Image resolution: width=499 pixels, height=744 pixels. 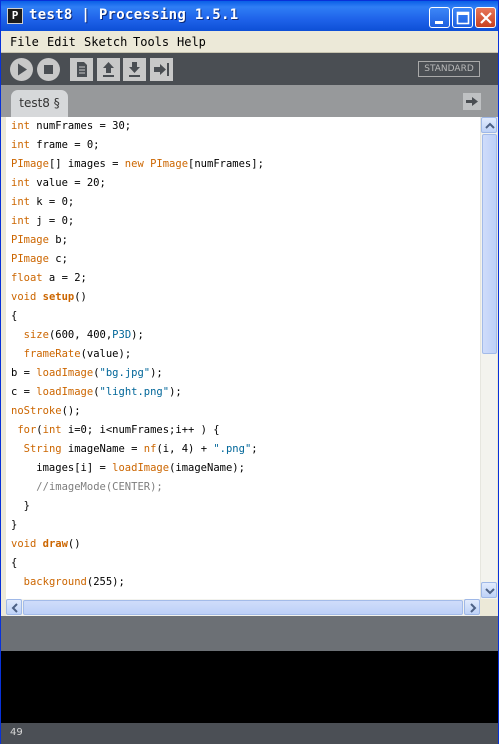 I want to click on play-icon, so click(x=22, y=69).